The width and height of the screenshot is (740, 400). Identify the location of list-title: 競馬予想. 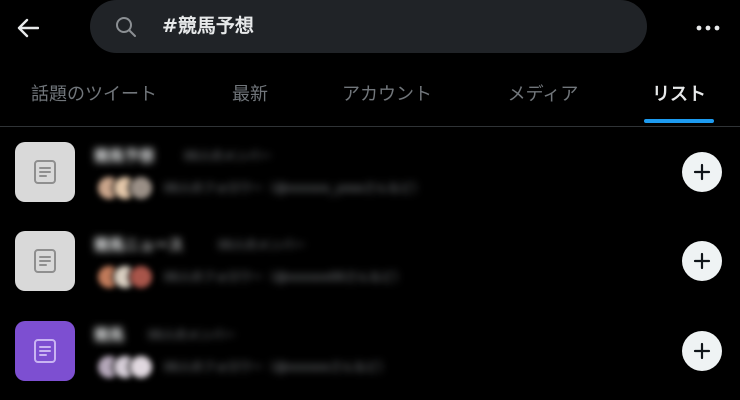
(124, 156).